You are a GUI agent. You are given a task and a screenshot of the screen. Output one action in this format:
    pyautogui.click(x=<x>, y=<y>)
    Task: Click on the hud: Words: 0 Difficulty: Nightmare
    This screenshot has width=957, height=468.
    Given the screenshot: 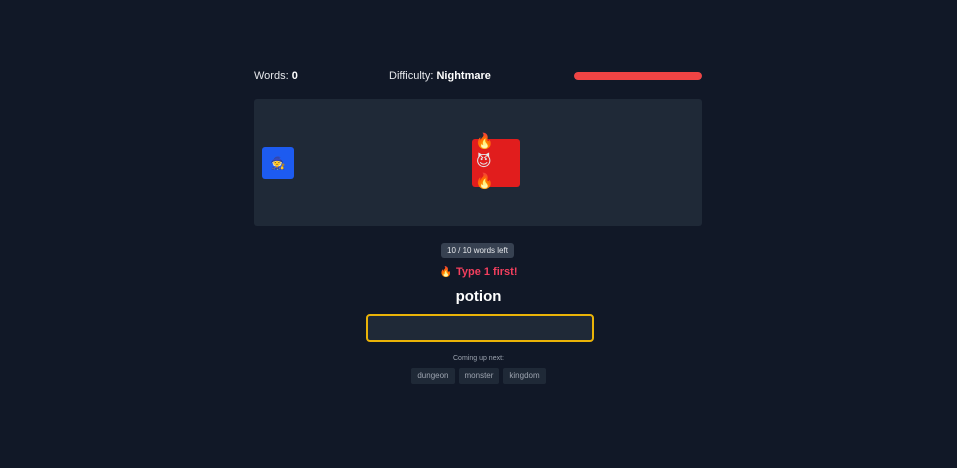 What is the action you would take?
    pyautogui.click(x=478, y=76)
    